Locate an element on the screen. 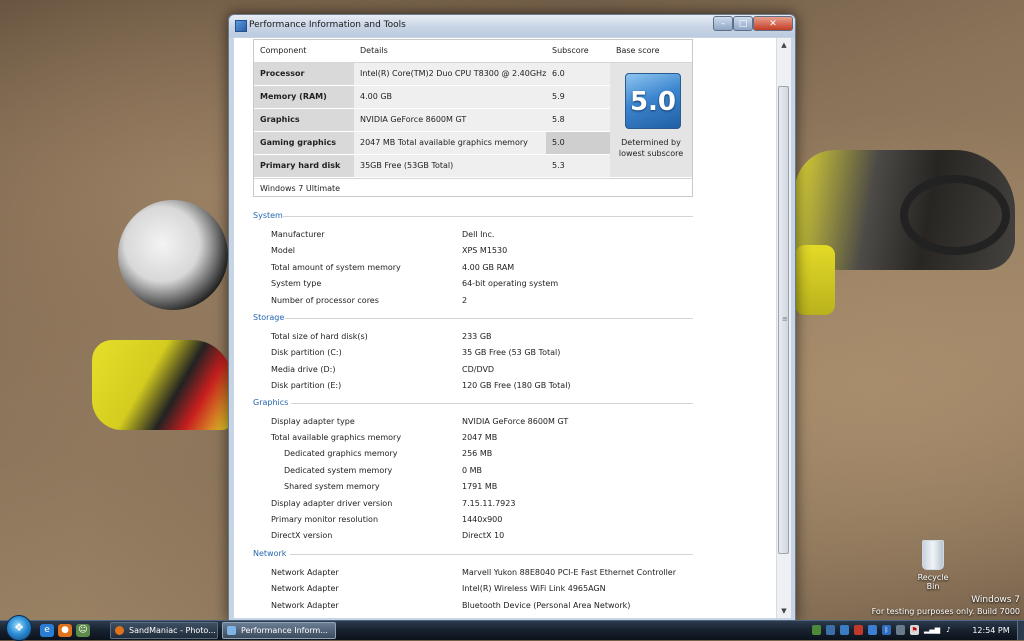 The width and height of the screenshot is (1024, 641). wallpaper-rider-jersey is located at coordinates (162, 385).